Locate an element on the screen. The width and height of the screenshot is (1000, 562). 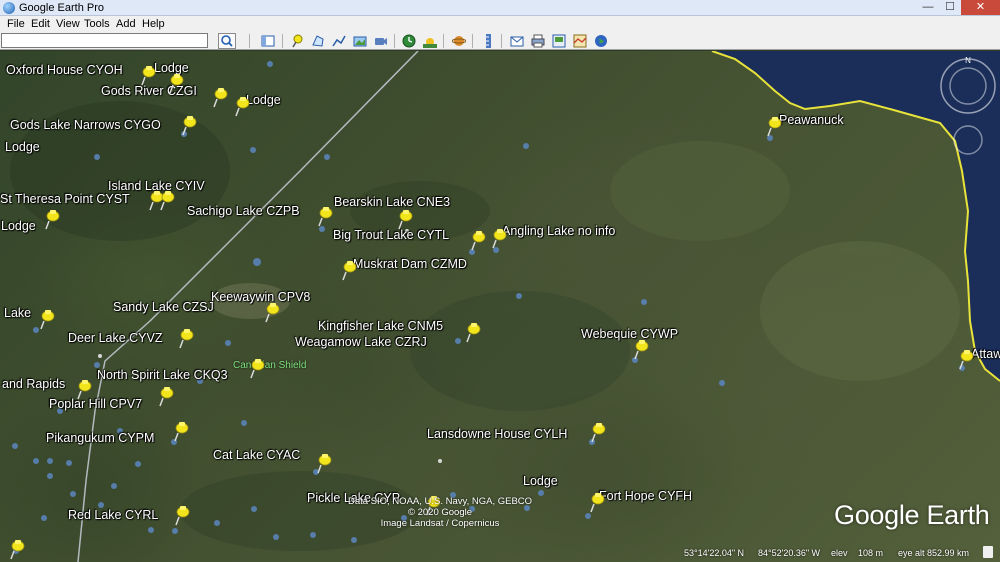
view-in-maps-button is located at coordinates (580, 41).